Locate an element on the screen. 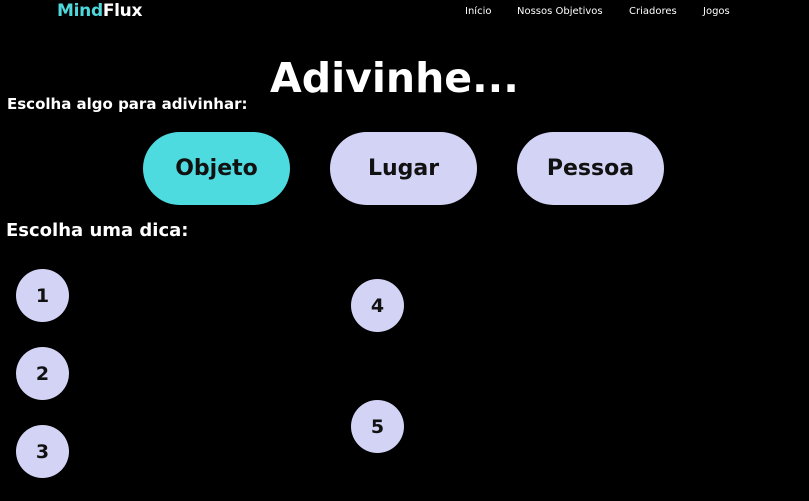  hint-4-button: 4 is located at coordinates (377, 305).